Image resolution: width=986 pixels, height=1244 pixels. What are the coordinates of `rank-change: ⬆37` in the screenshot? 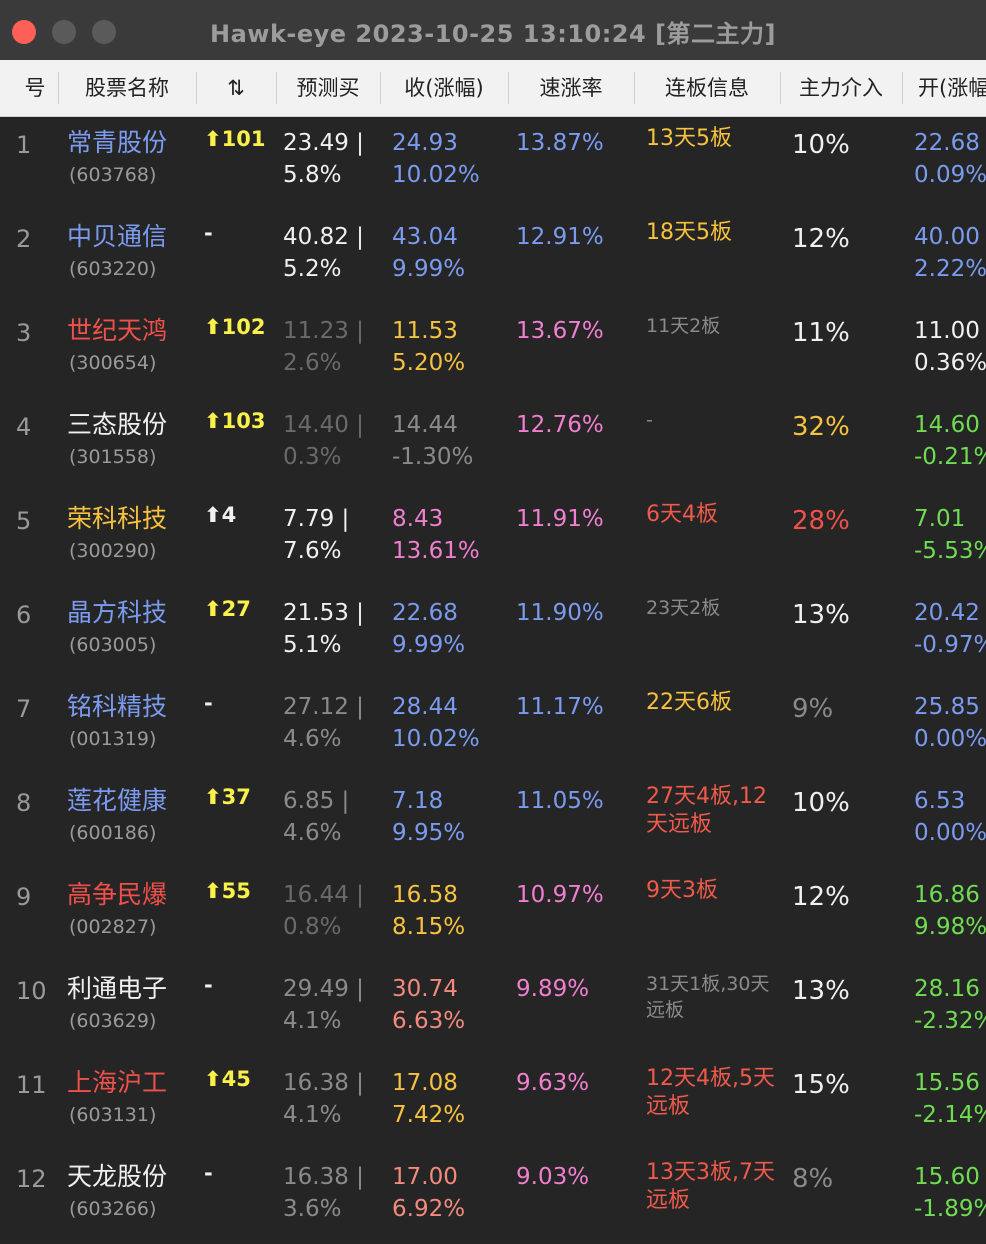 It's located at (227, 797).